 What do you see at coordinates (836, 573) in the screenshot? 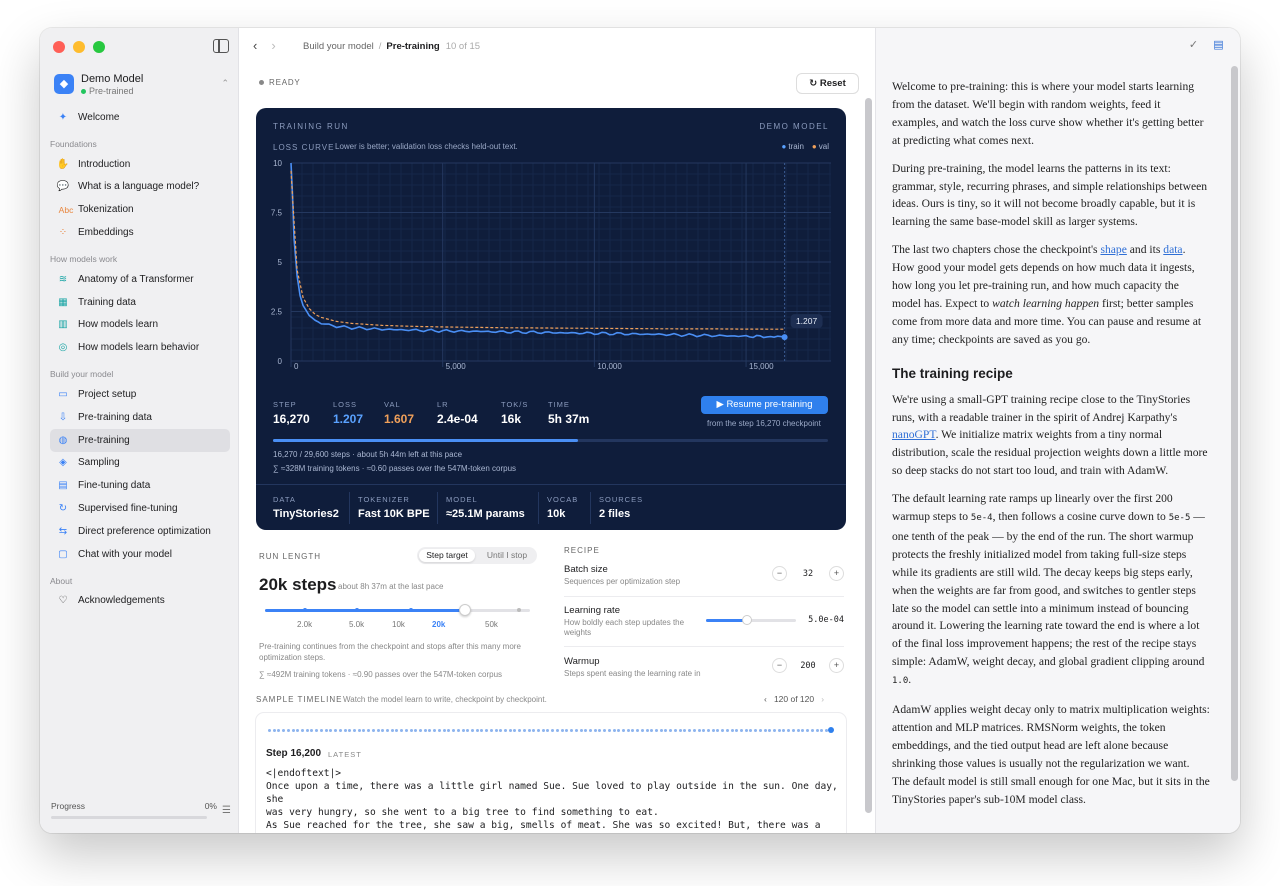
I see `batch-size-increment: +` at bounding box center [836, 573].